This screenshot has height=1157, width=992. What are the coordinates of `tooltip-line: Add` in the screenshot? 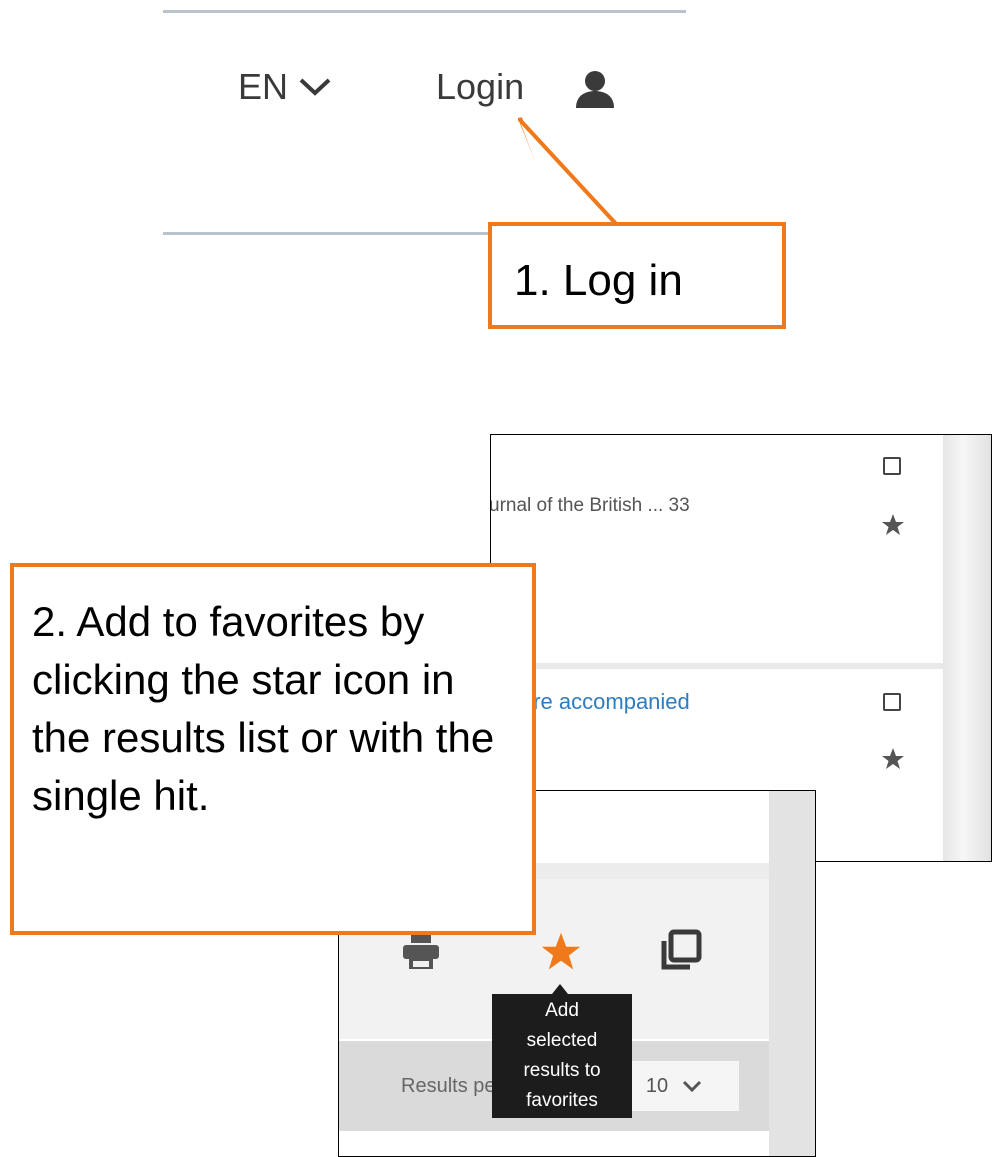 It's located at (562, 1010).